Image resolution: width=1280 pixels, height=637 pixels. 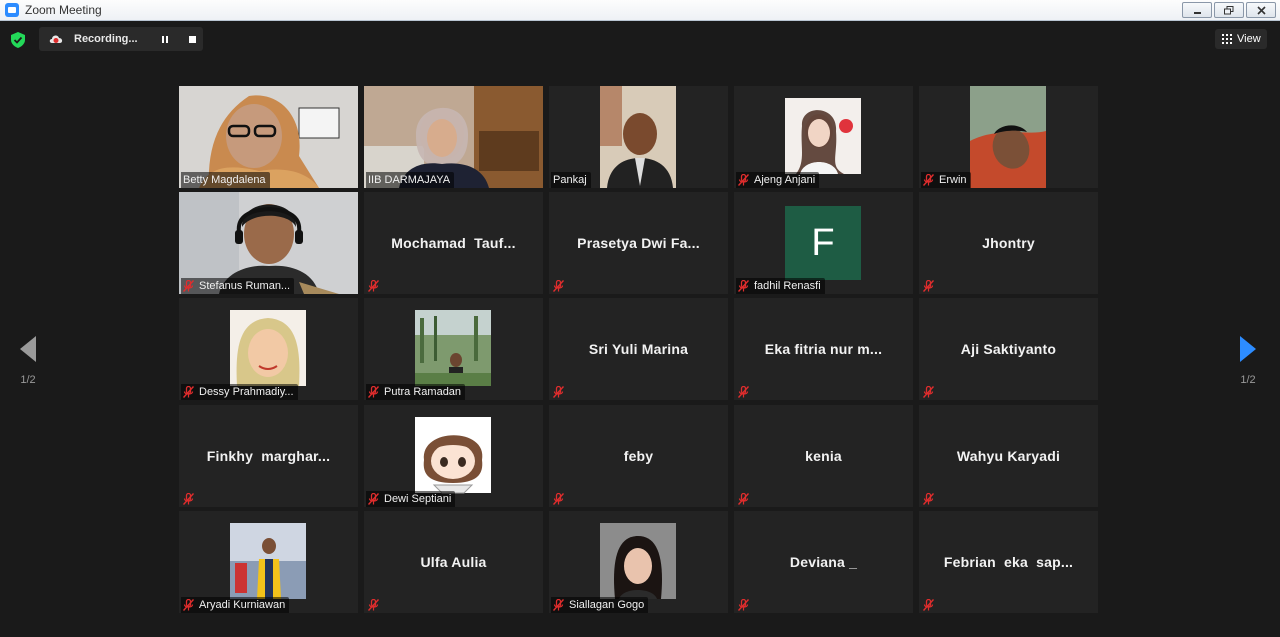 What do you see at coordinates (56, 39) in the screenshot?
I see `cloud-record-icon` at bounding box center [56, 39].